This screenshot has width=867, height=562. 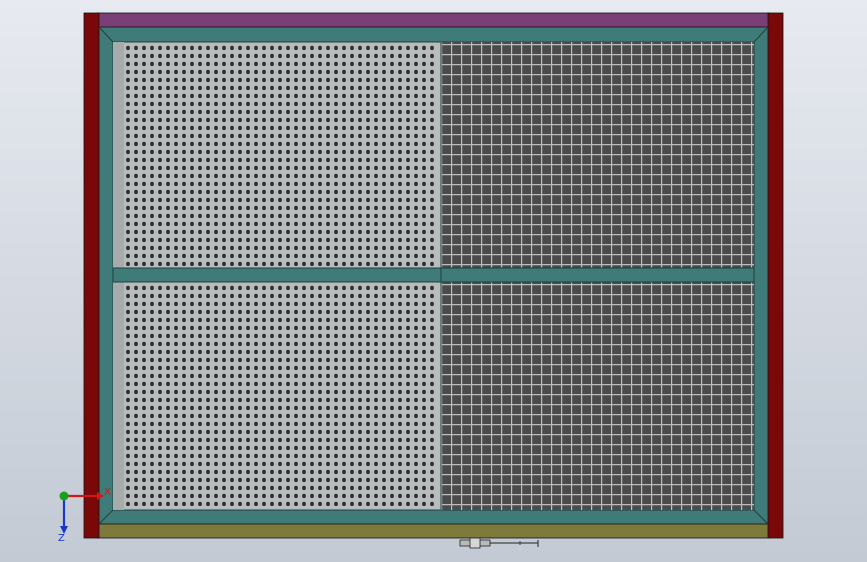 I want to click on right-side-rail, so click(x=775, y=275).